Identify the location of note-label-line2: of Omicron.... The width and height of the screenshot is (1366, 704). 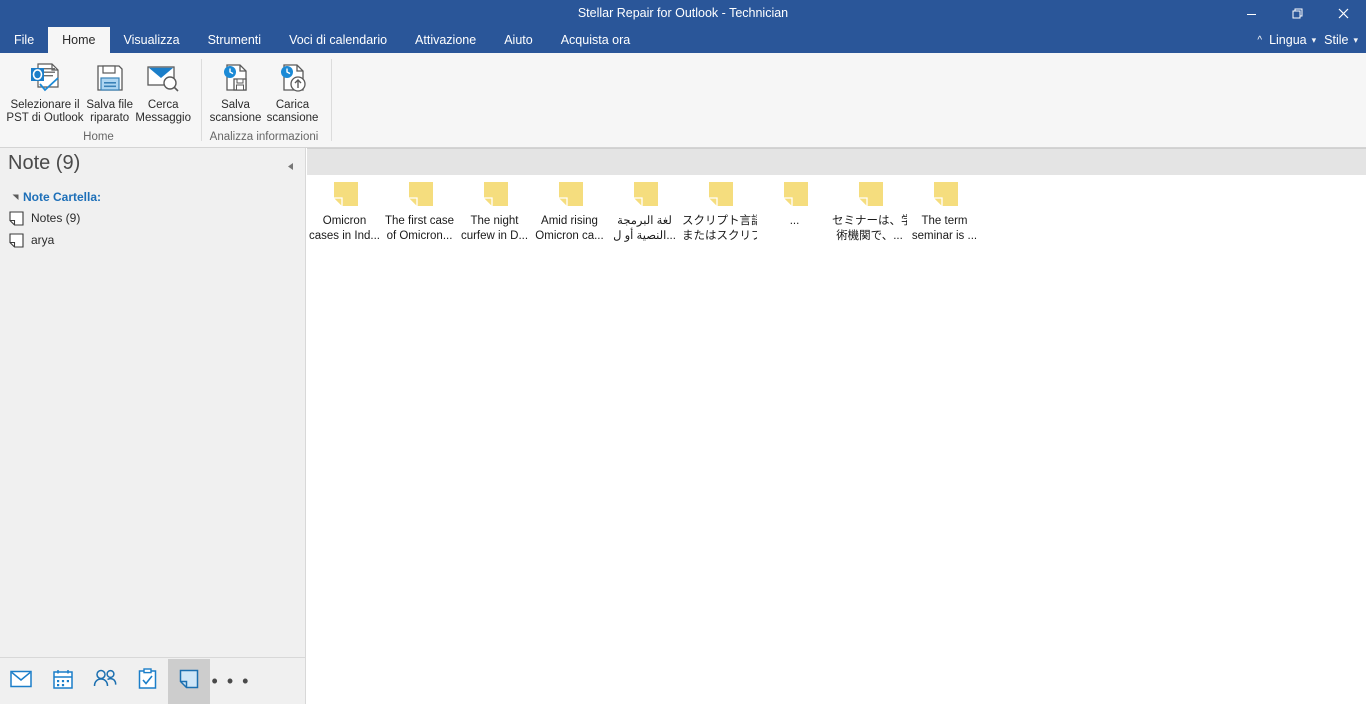
(419, 236).